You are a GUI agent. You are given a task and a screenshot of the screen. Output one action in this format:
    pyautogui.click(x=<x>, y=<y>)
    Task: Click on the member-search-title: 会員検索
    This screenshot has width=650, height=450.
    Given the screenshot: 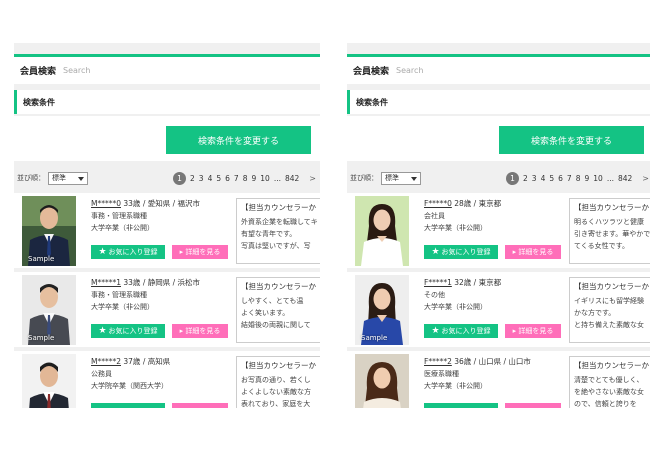 What is the action you would take?
    pyautogui.click(x=38, y=72)
    